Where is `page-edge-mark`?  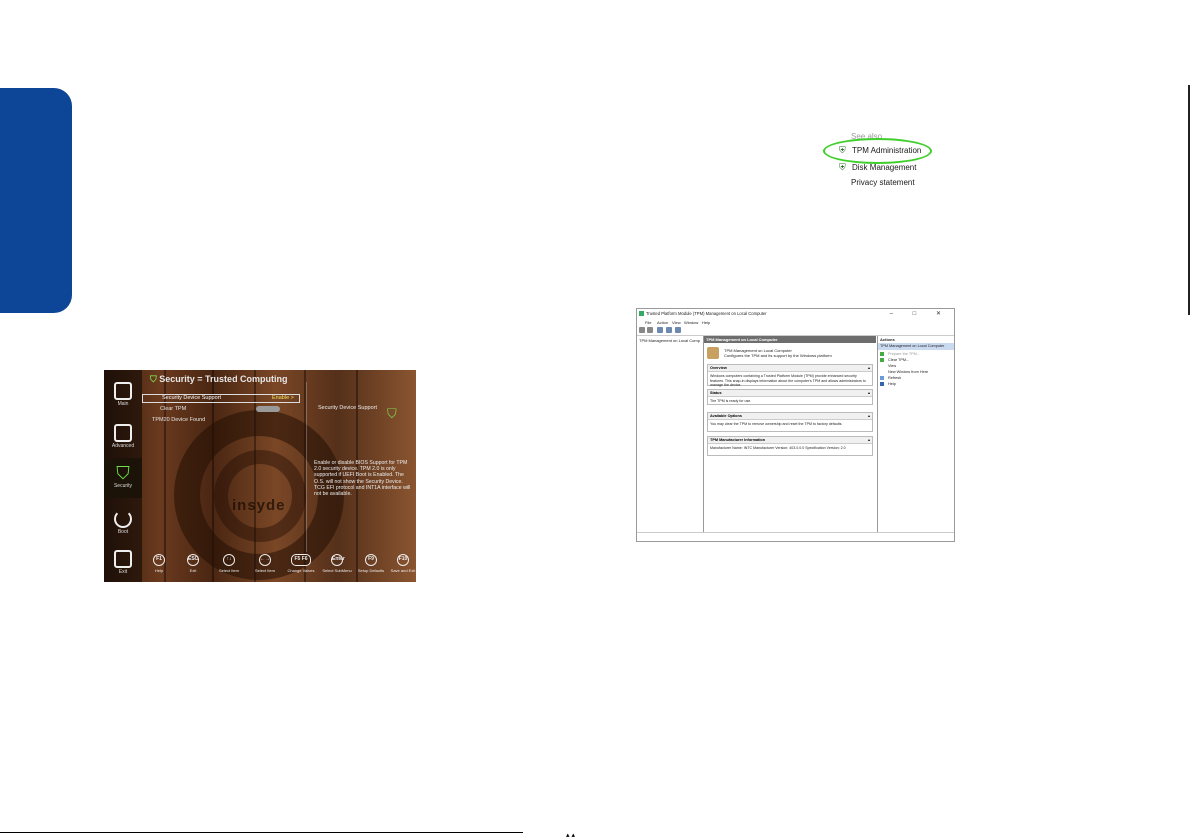
page-edge-mark is located at coordinates (1189, 200).